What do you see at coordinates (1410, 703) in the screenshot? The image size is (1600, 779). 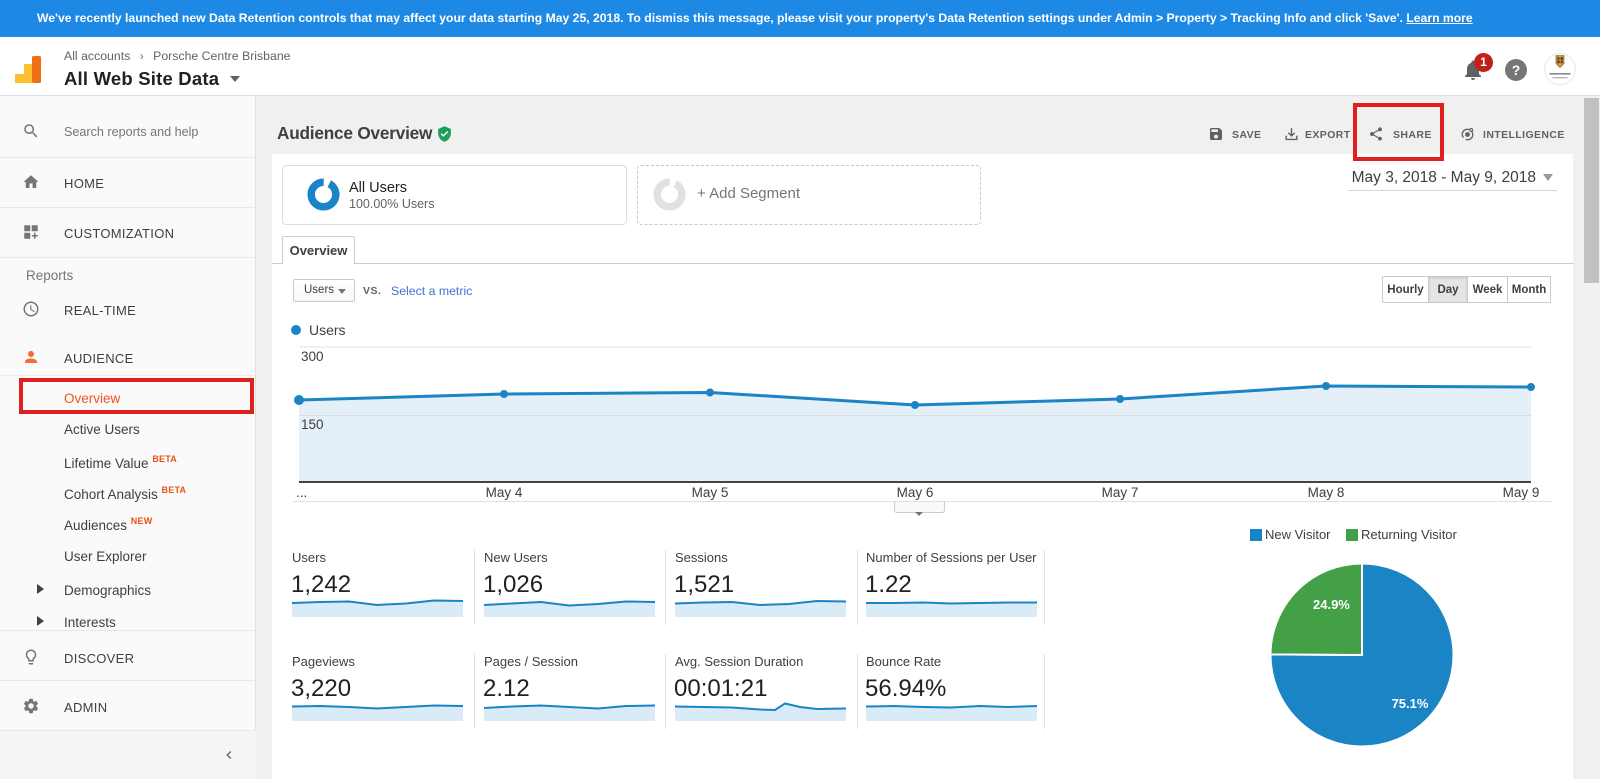 I see `svg-text: 75.1%` at bounding box center [1410, 703].